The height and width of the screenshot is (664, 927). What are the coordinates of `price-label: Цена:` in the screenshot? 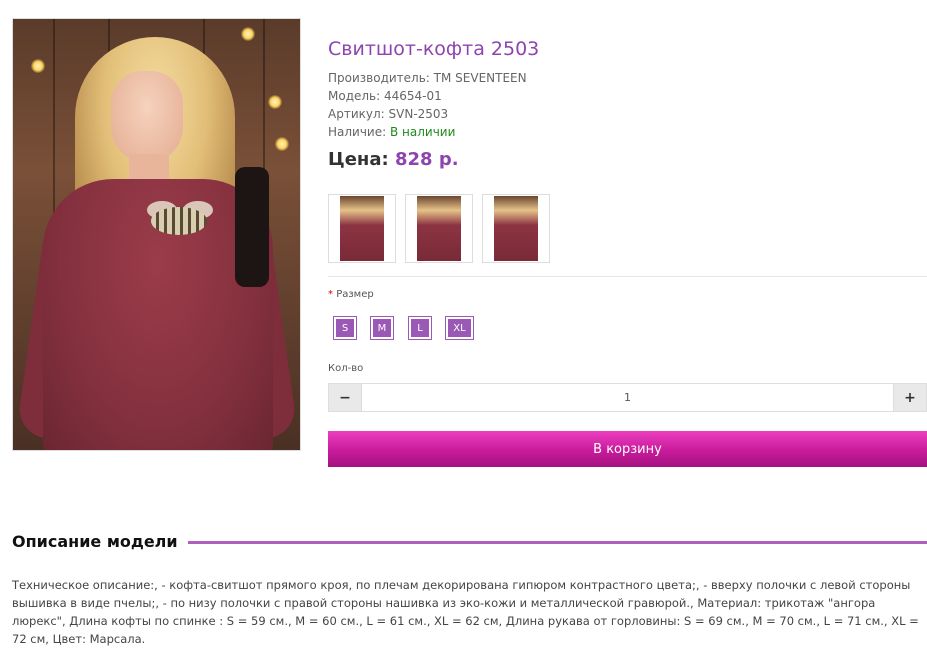 It's located at (358, 159).